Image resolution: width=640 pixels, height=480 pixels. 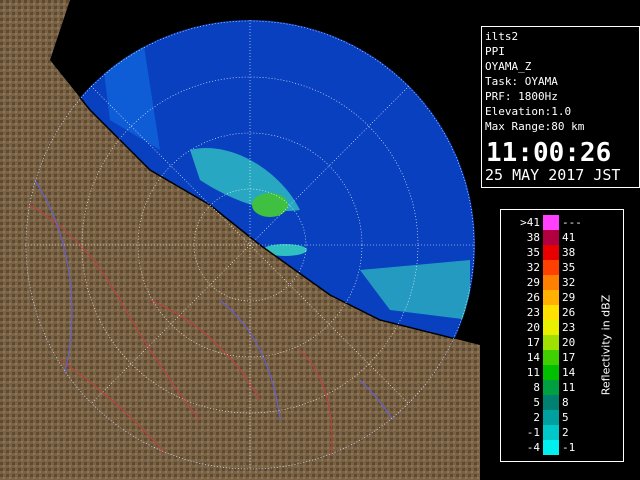 I want to click on info-line: OYAMA_Z, so click(x=508, y=66).